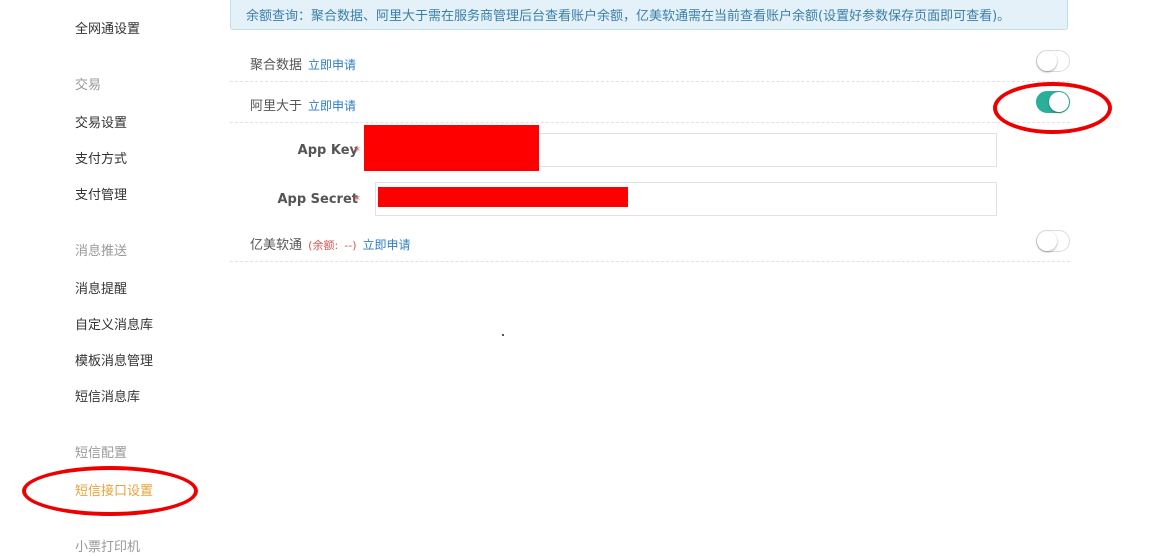  Describe the element at coordinates (276, 65) in the screenshot. I see `provider-name-juhe: 聚合数据` at that location.